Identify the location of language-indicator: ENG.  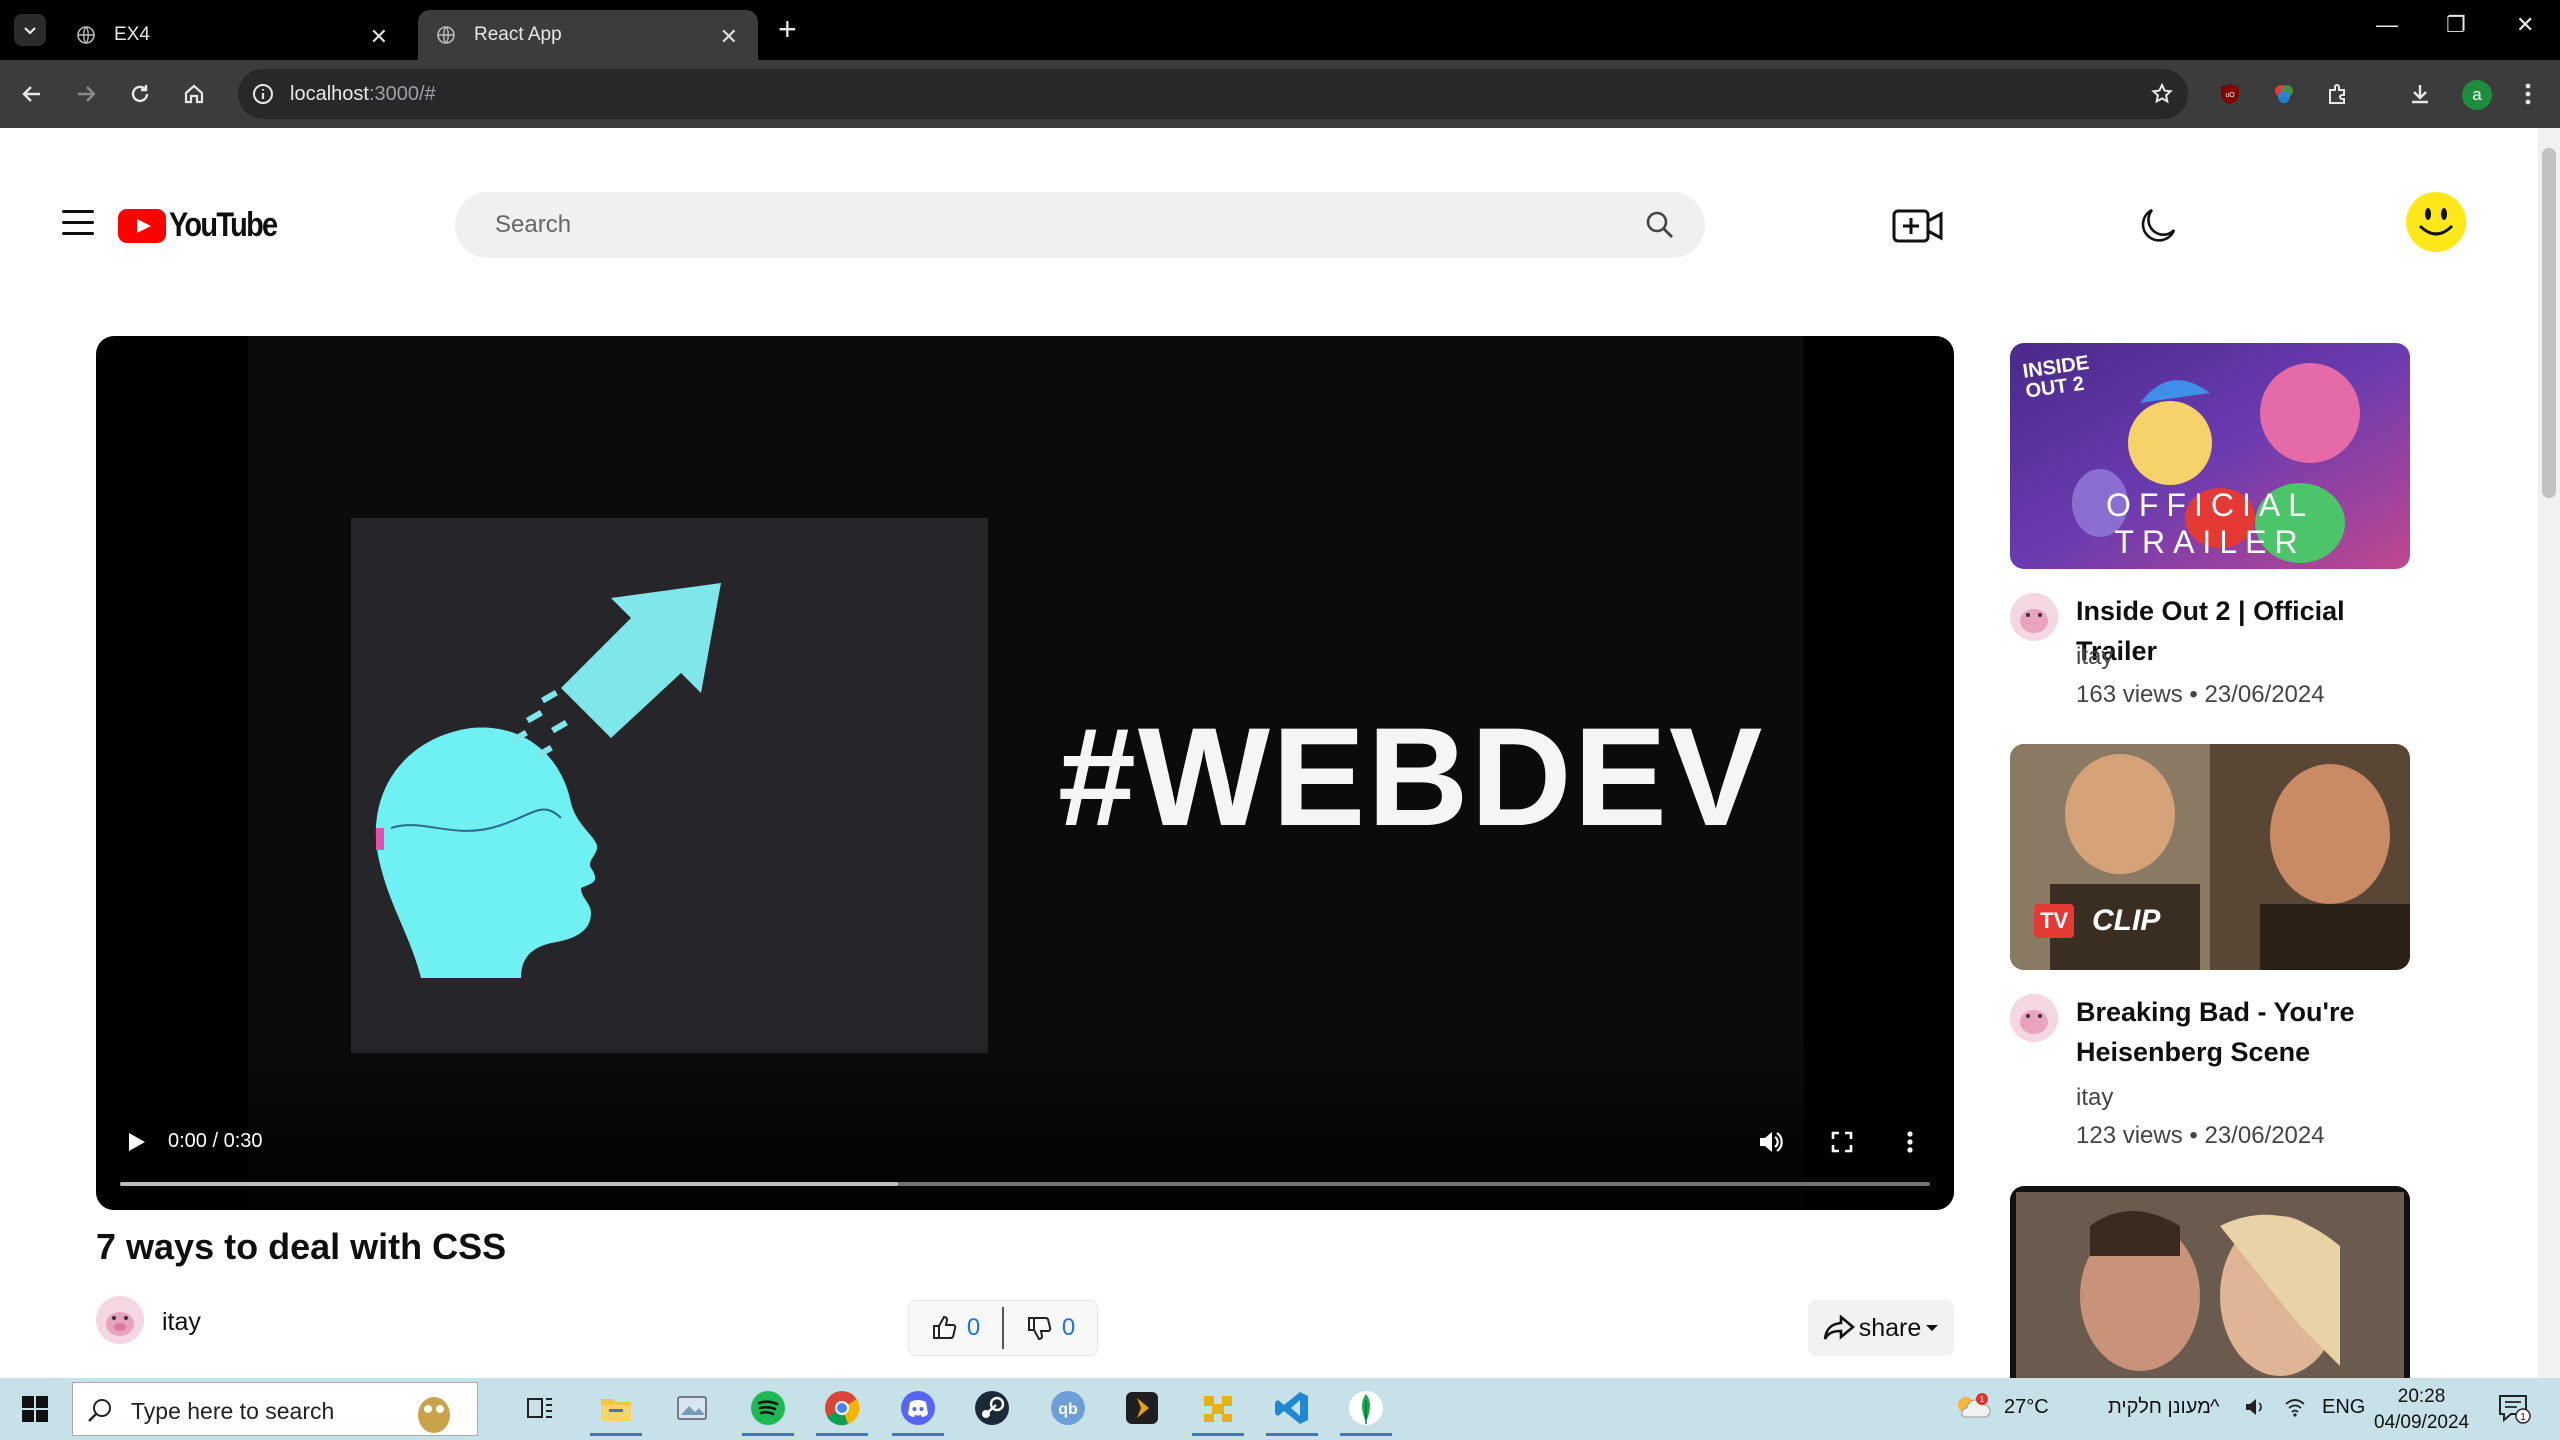
(2343, 1407).